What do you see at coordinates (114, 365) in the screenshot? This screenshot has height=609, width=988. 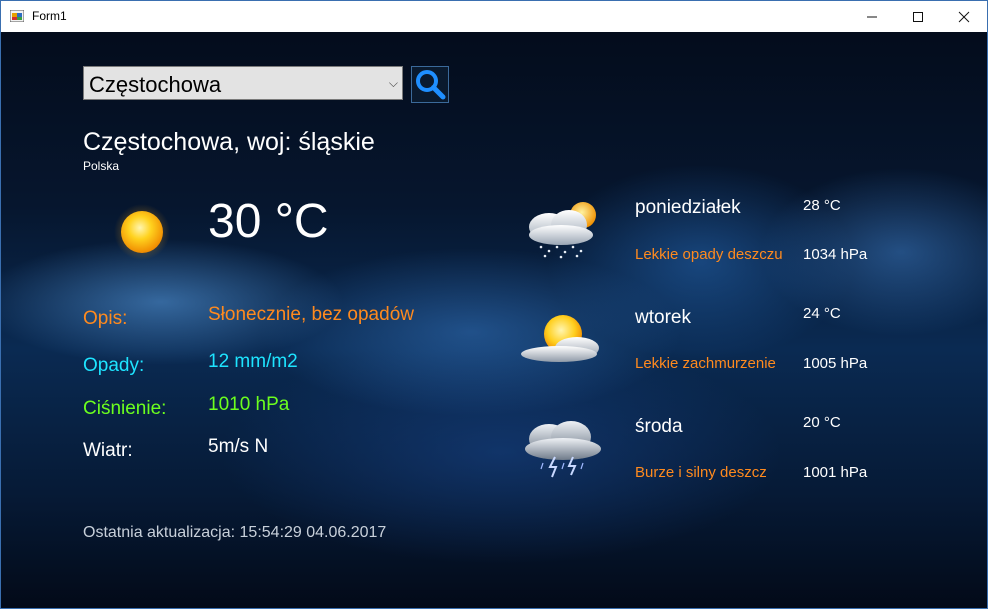 I see `precipitation-label: Opady:` at bounding box center [114, 365].